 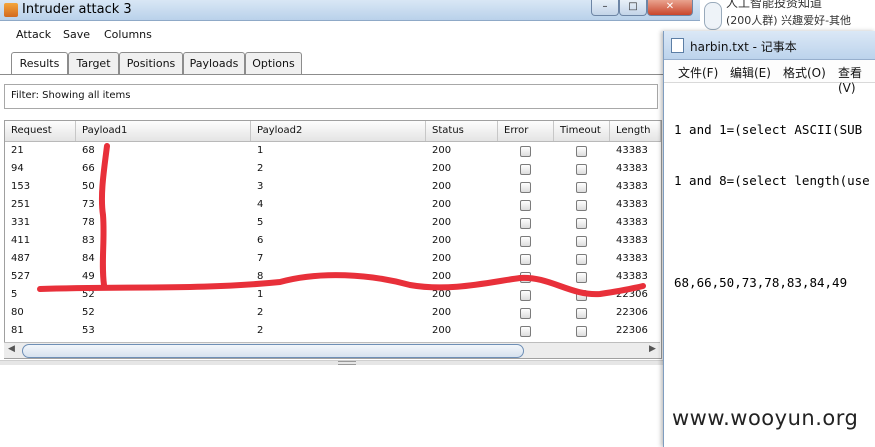 I want to click on group-avatar, so click(x=713, y=16).